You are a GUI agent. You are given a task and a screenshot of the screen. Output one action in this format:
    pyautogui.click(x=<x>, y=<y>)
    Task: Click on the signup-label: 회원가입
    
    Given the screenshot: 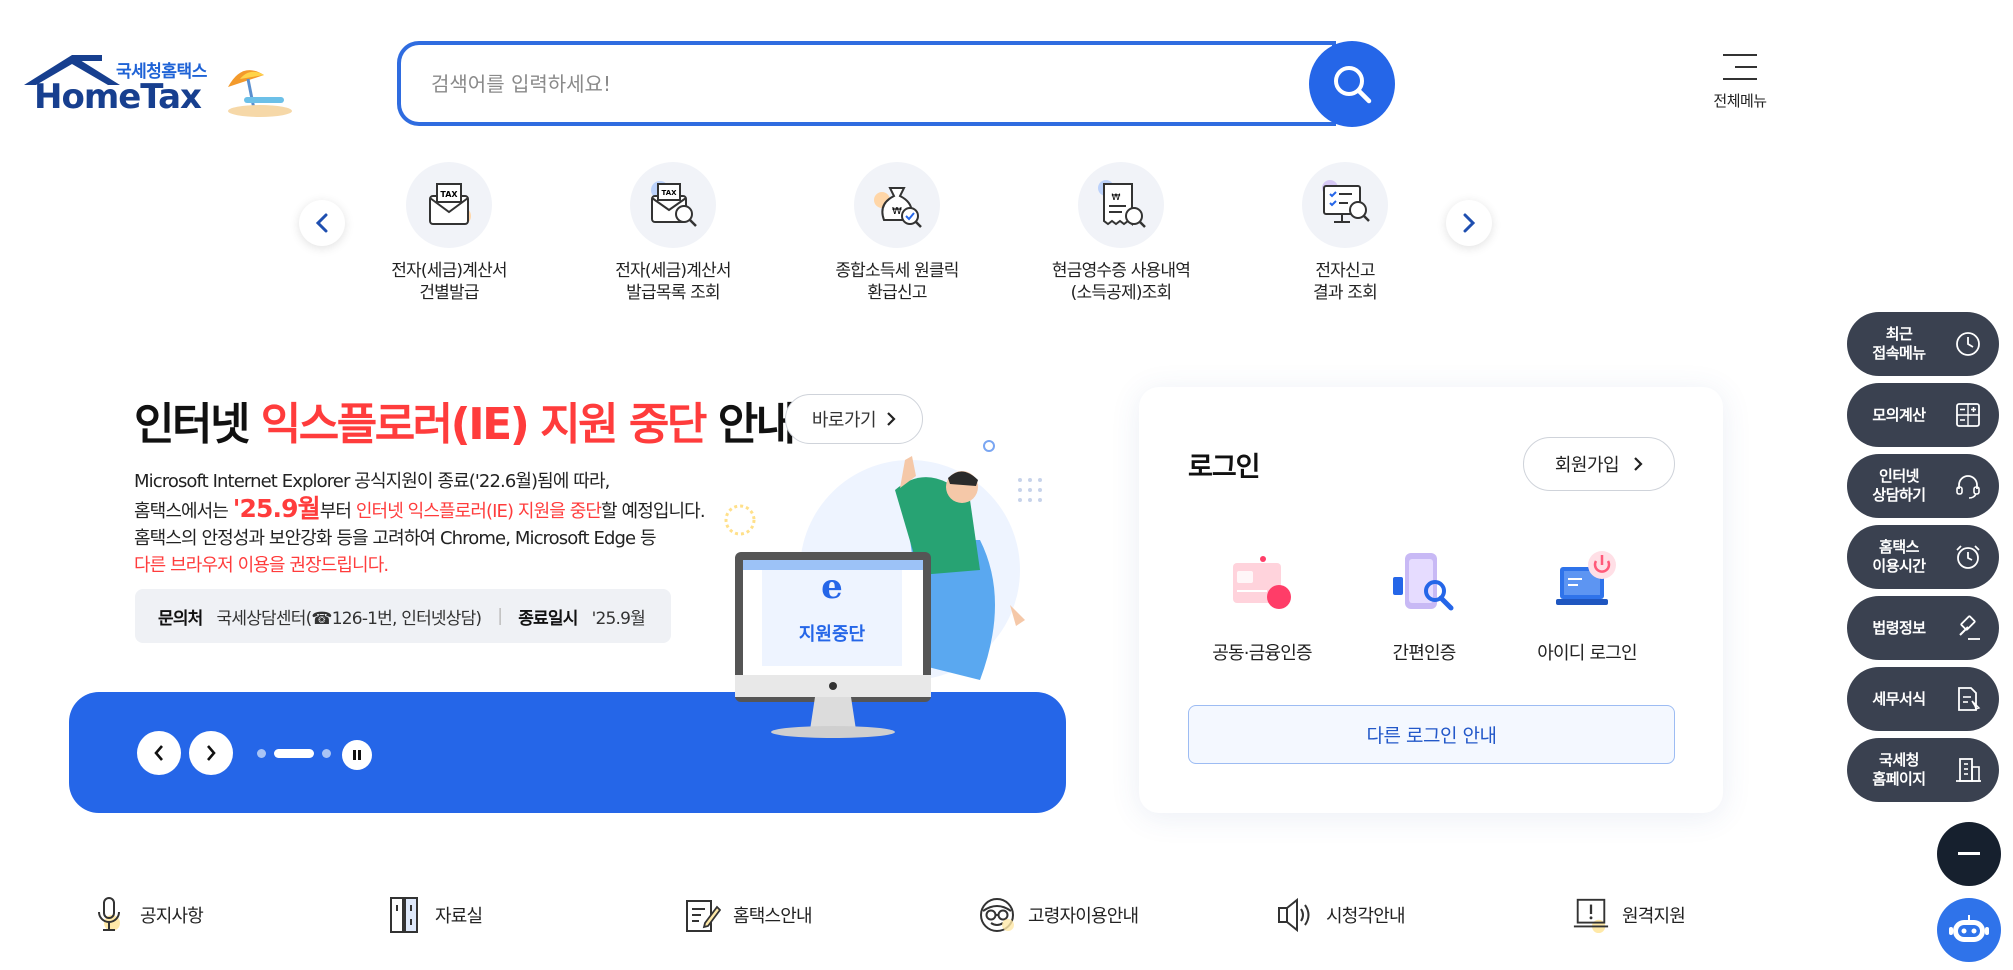 What is the action you would take?
    pyautogui.click(x=1587, y=465)
    